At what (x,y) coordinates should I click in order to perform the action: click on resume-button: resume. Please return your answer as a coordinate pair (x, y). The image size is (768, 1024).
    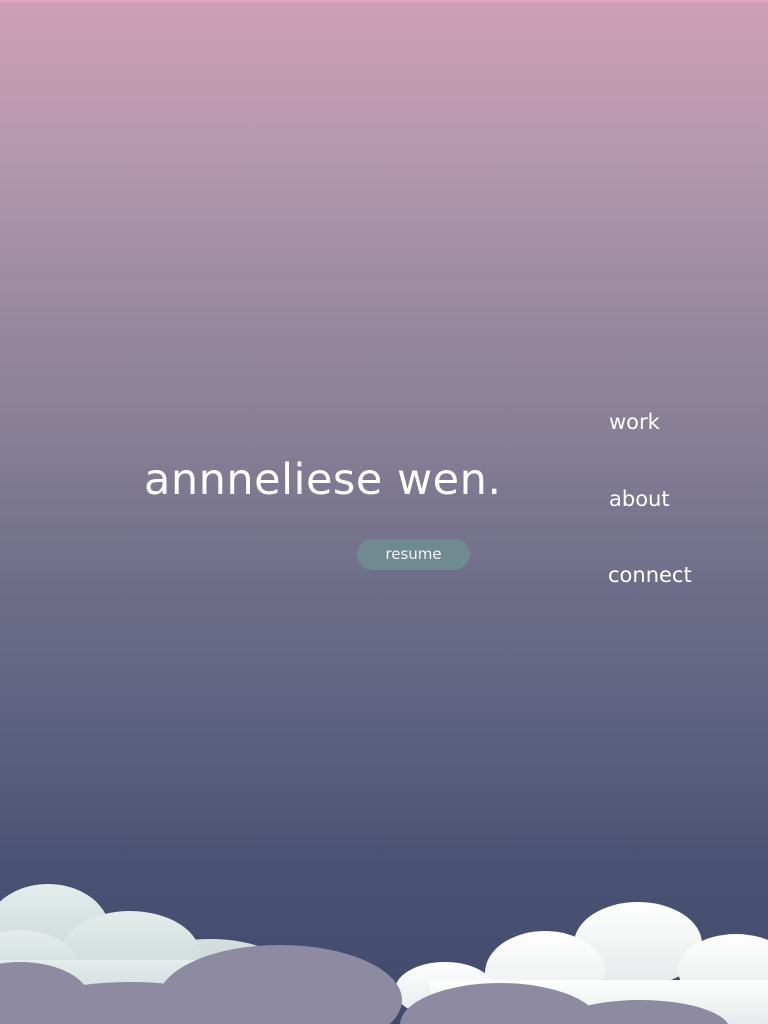
    Looking at the image, I should click on (413, 554).